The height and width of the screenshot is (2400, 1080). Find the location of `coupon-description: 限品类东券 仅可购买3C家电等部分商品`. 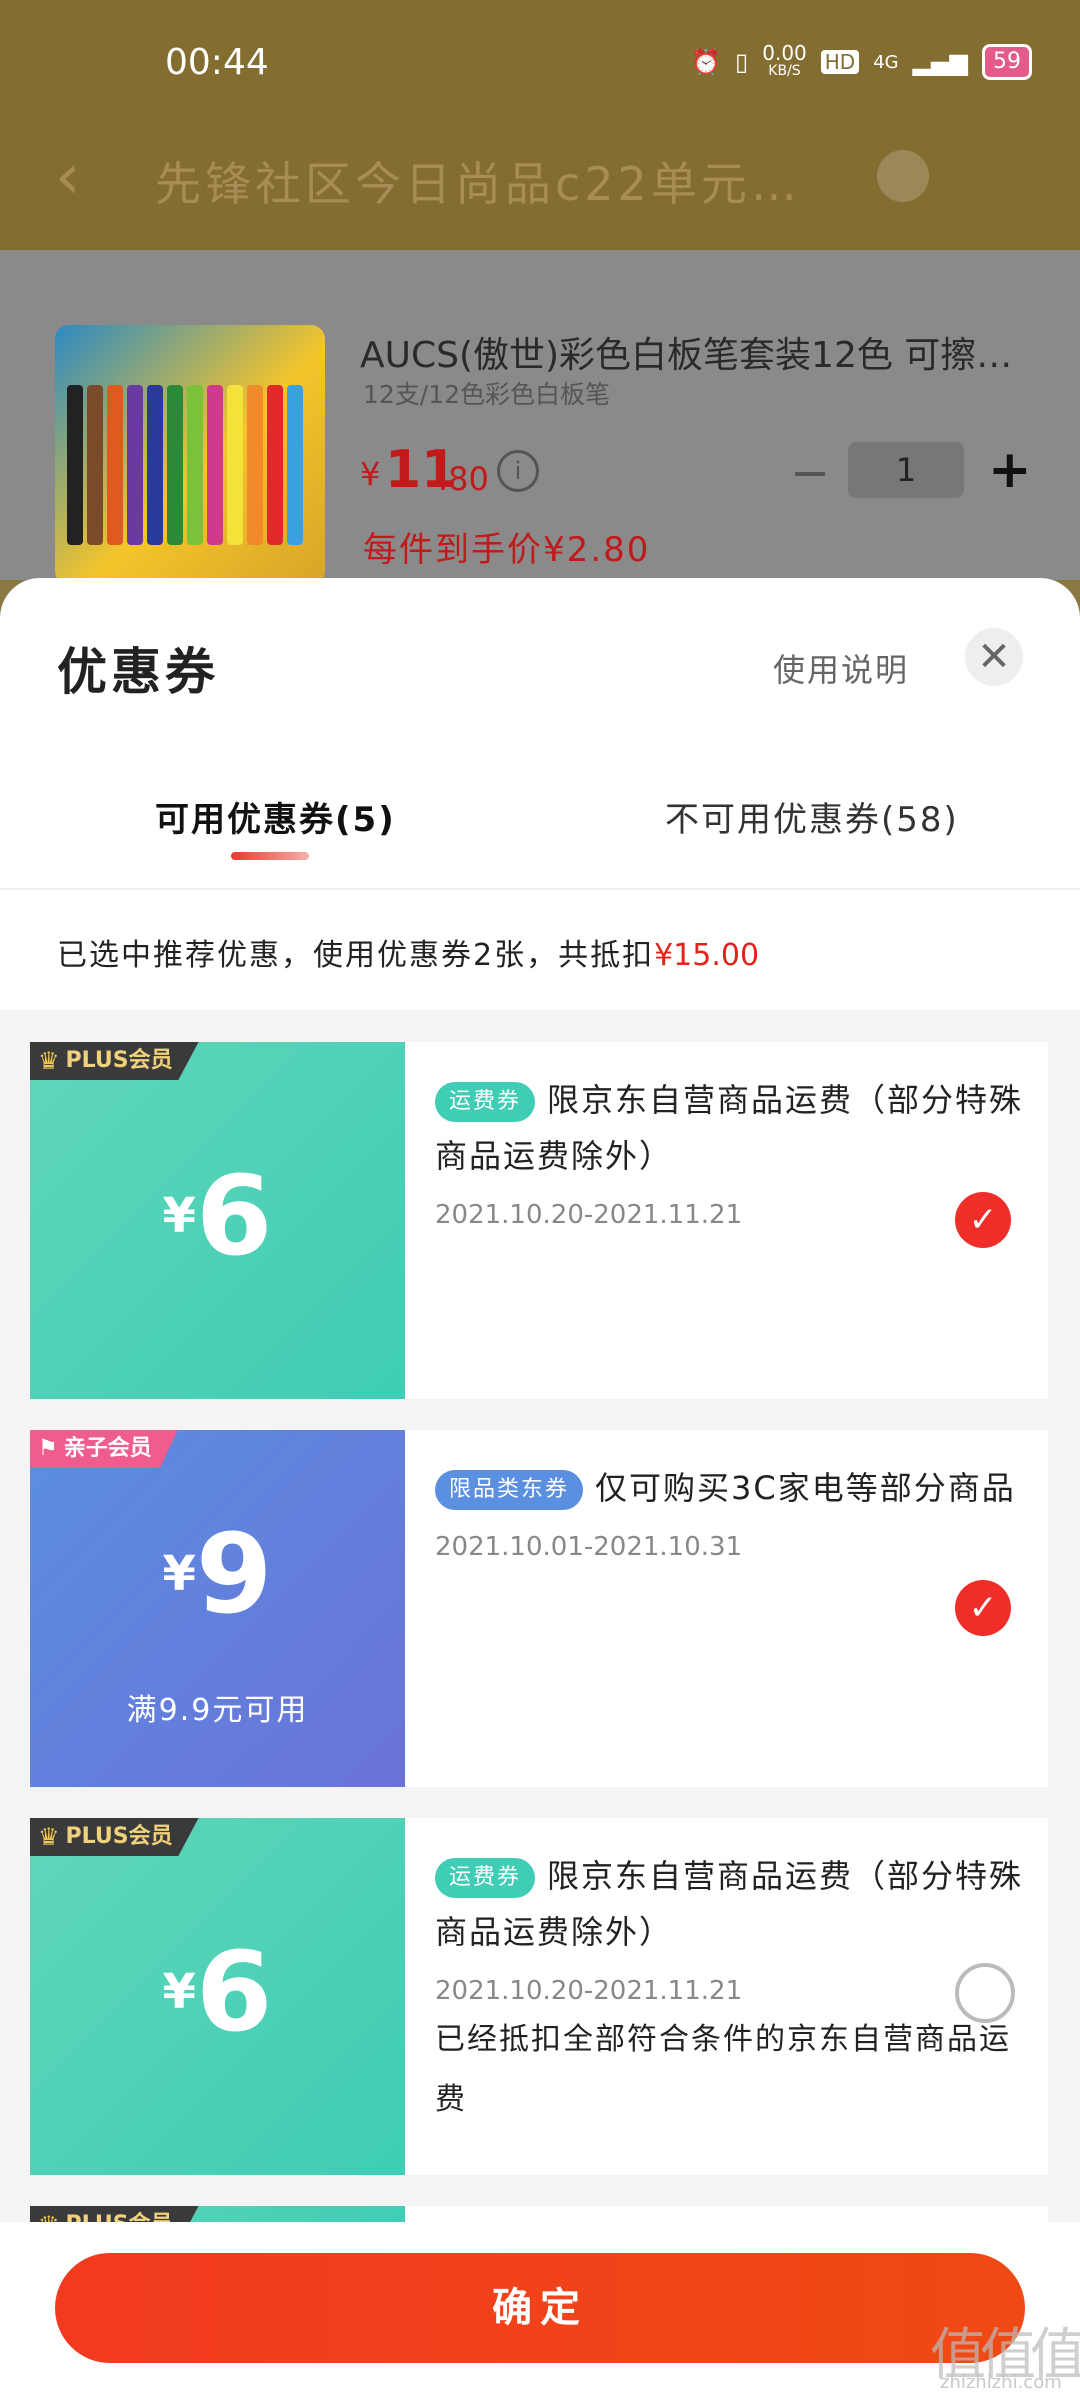

coupon-description: 限品类东券 仅可购买3C家电等部分商品 is located at coordinates (735, 1488).